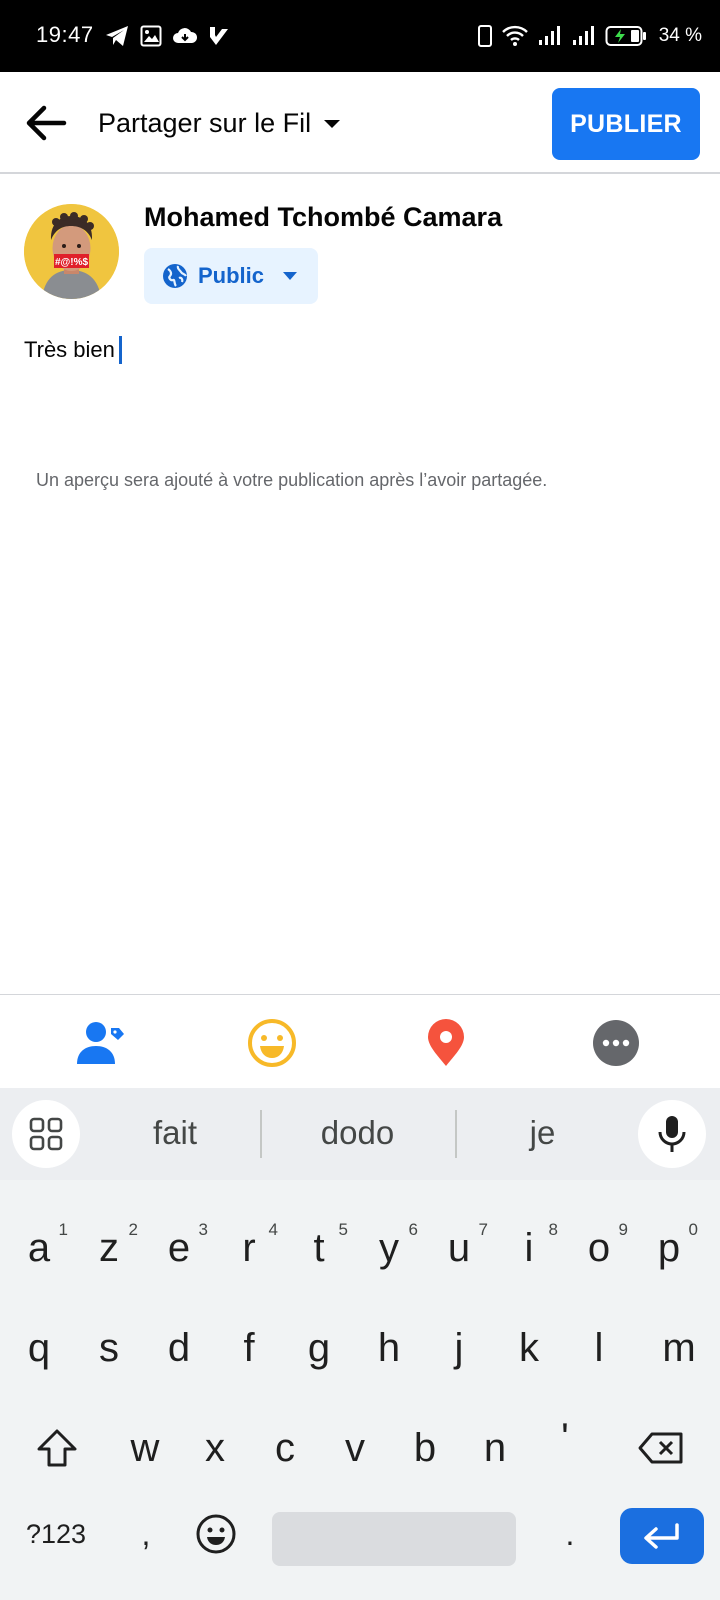  I want to click on post-text-input: Très bien, so click(73, 350).